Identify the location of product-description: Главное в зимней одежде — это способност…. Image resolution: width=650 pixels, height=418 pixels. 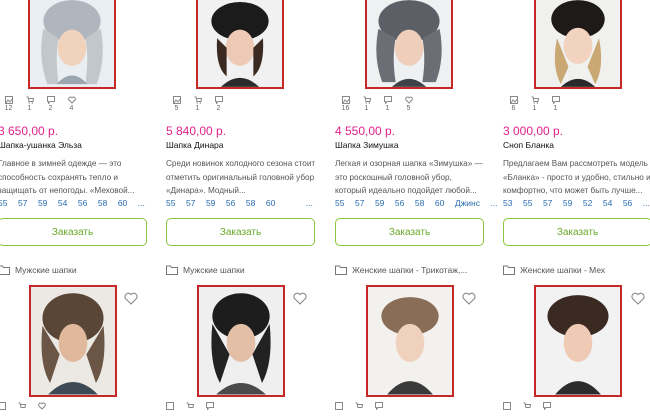
(67, 177).